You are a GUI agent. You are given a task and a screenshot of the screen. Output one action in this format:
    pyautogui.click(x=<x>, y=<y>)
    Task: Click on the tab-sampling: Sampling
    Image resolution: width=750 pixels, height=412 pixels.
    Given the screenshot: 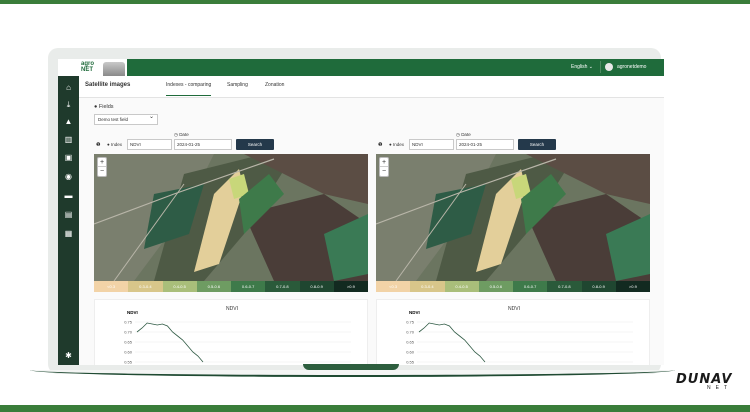 What is the action you would take?
    pyautogui.click(x=237, y=85)
    